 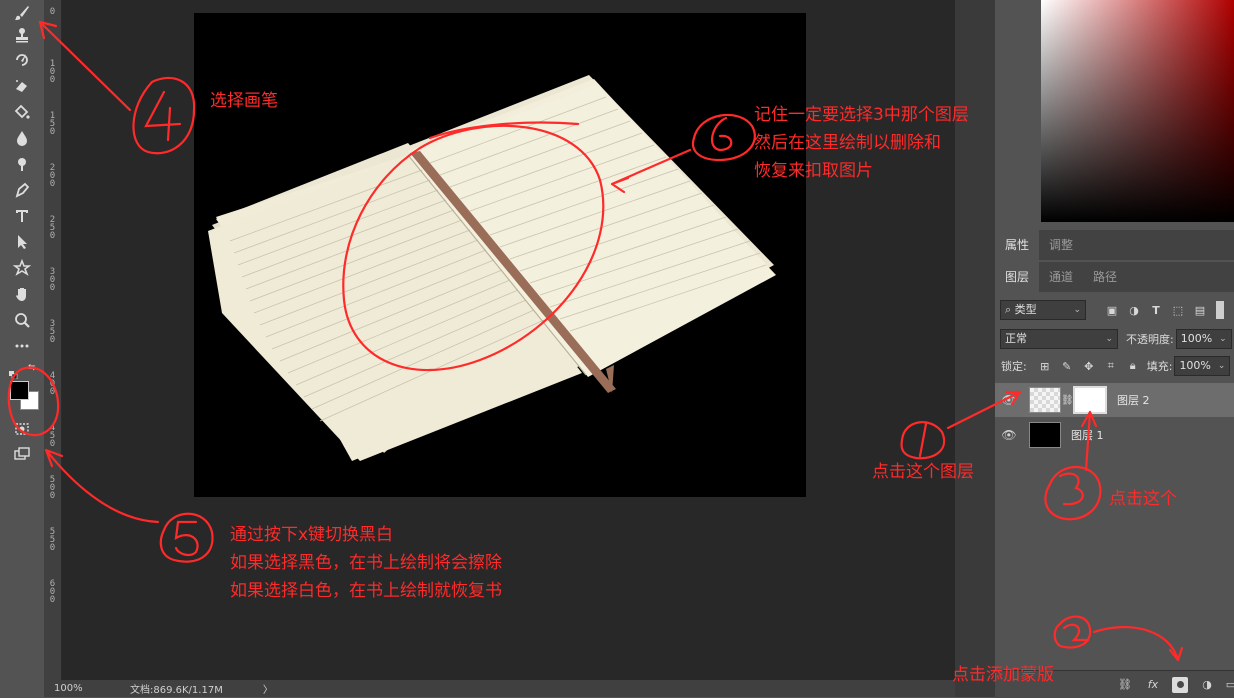 What do you see at coordinates (22, 164) in the screenshot?
I see `dodge-tool-icon` at bounding box center [22, 164].